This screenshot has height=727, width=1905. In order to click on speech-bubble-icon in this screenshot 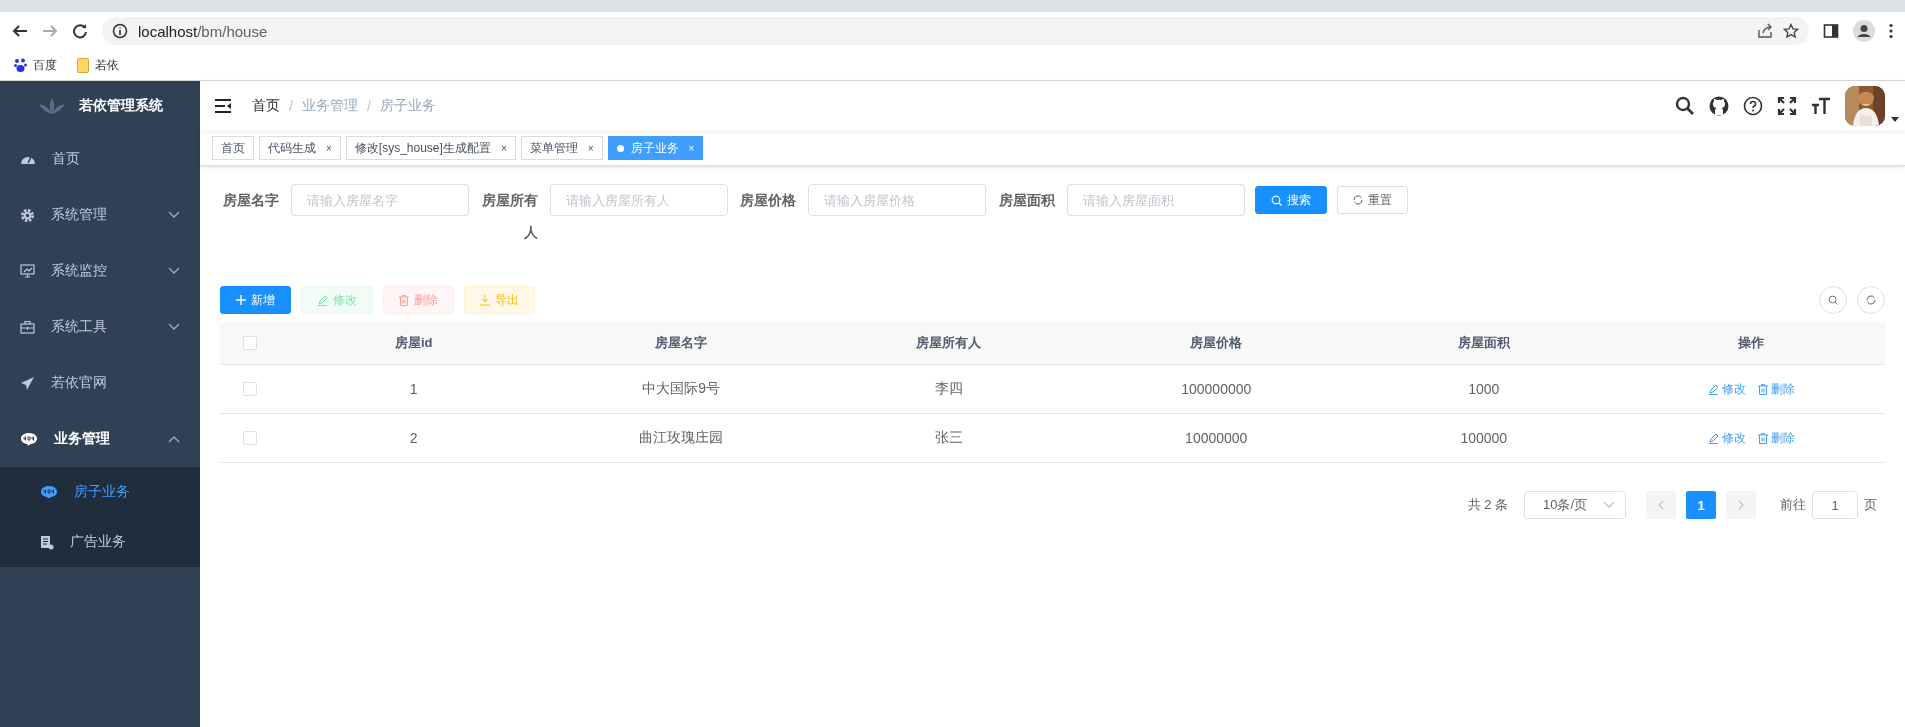, I will do `click(29, 439)`.